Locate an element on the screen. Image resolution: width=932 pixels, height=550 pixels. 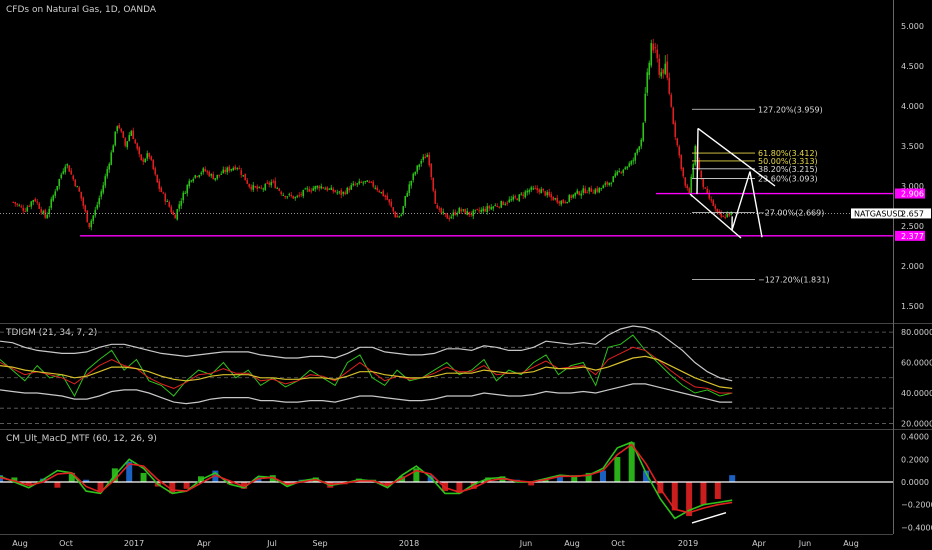
fib-level-label: 38.20%(3.215) is located at coordinates (788, 169).